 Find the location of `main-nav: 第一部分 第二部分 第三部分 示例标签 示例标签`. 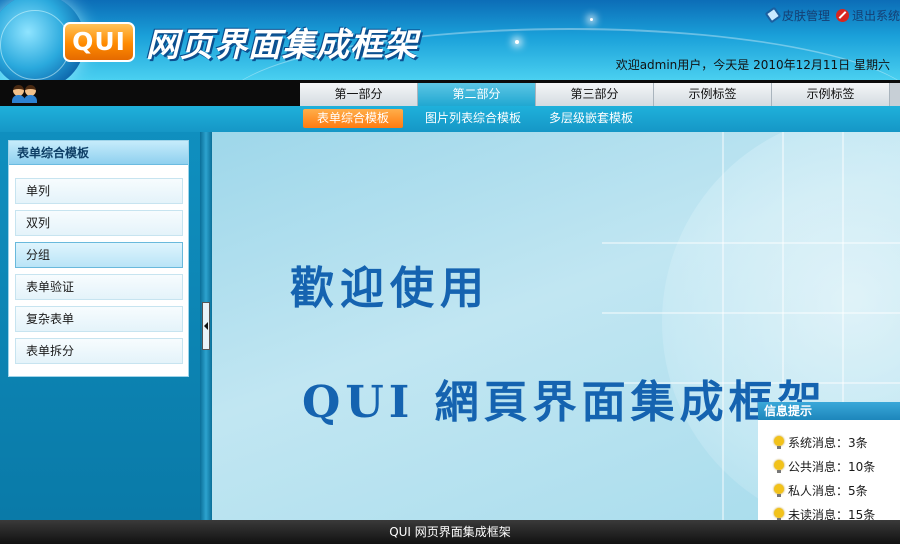

main-nav: 第一部分 第二部分 第三部分 示例标签 示例标签 is located at coordinates (450, 93).